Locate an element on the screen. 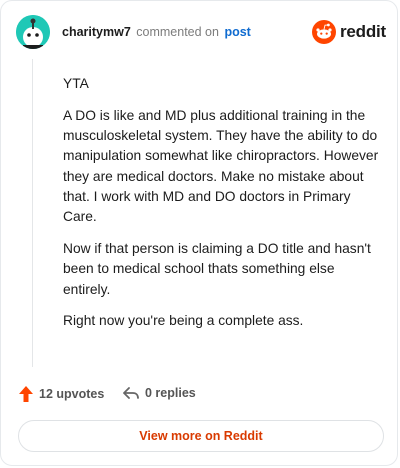 The image size is (400, 468). snoo-avatar-icon is located at coordinates (33, 32).